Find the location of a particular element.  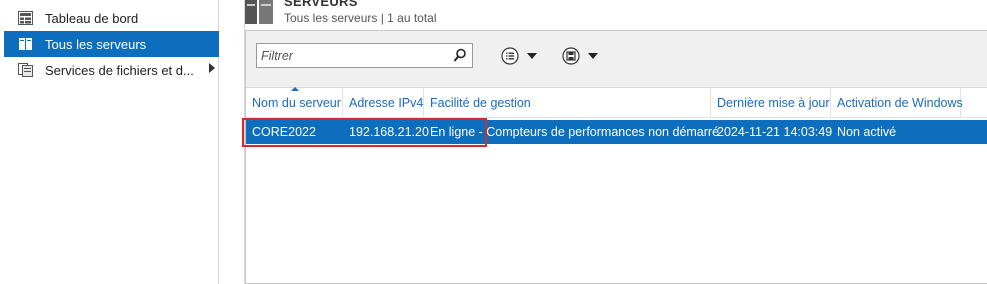

filter-input is located at coordinates (352, 55).